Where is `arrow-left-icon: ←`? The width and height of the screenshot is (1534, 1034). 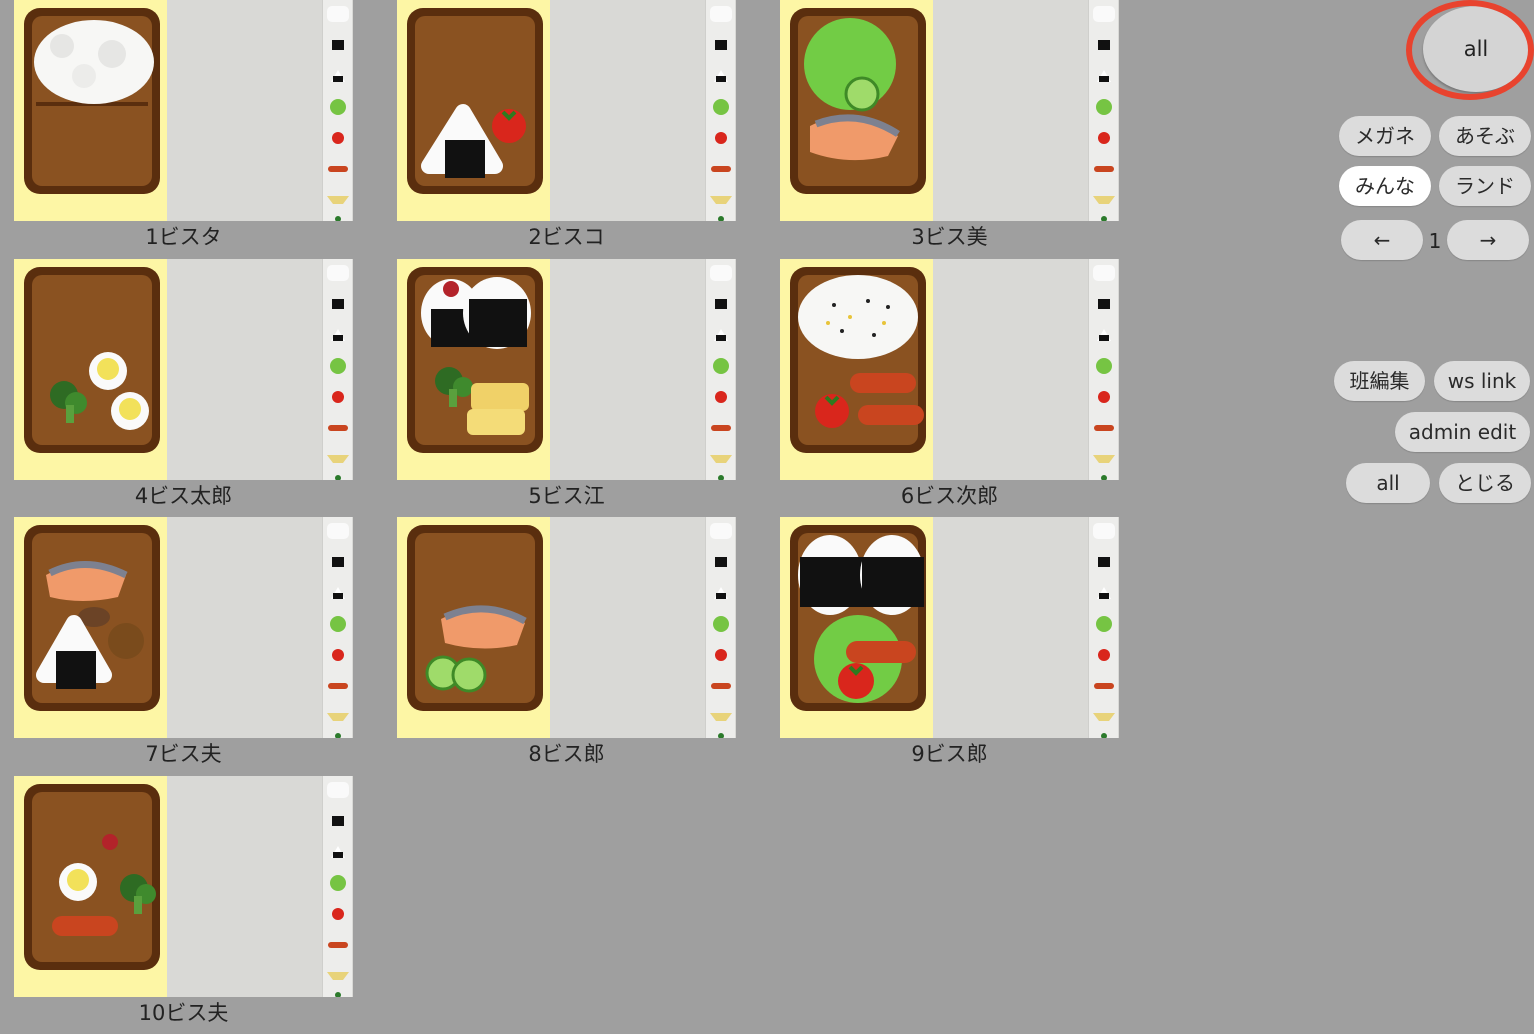 arrow-left-icon: ← is located at coordinates (1382, 240).